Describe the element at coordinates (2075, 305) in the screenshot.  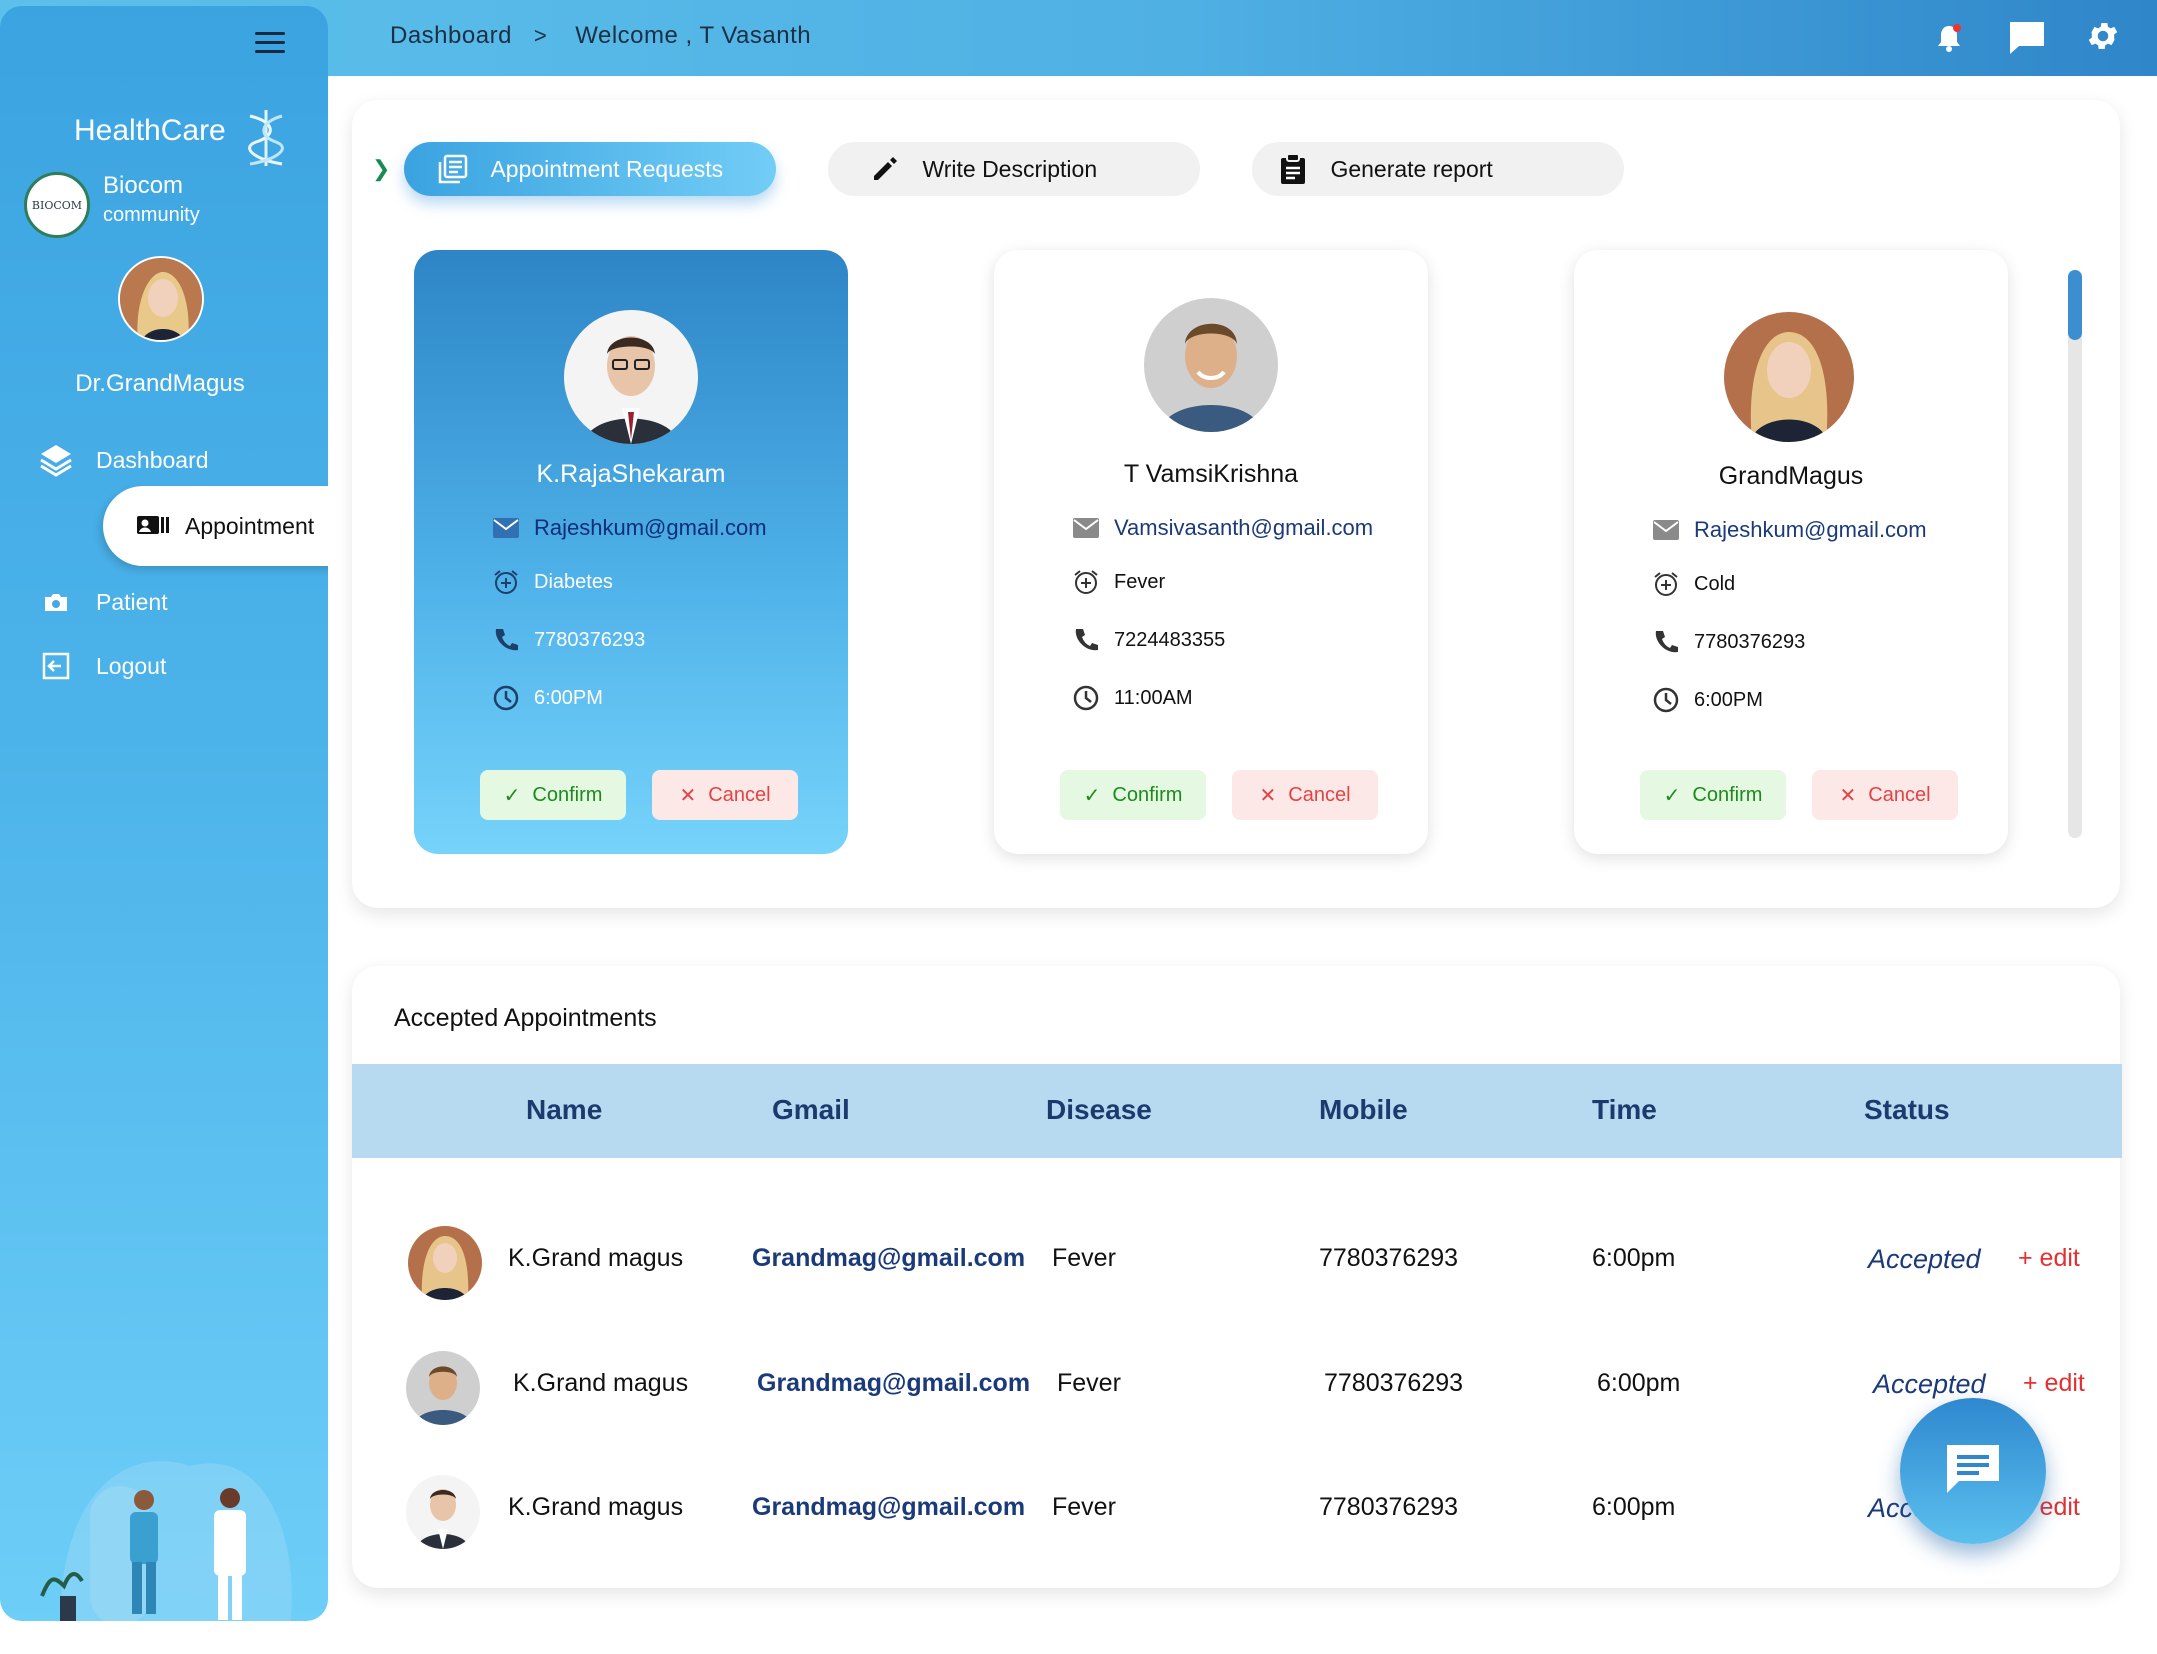
I see `scrollbar-thumb` at that location.